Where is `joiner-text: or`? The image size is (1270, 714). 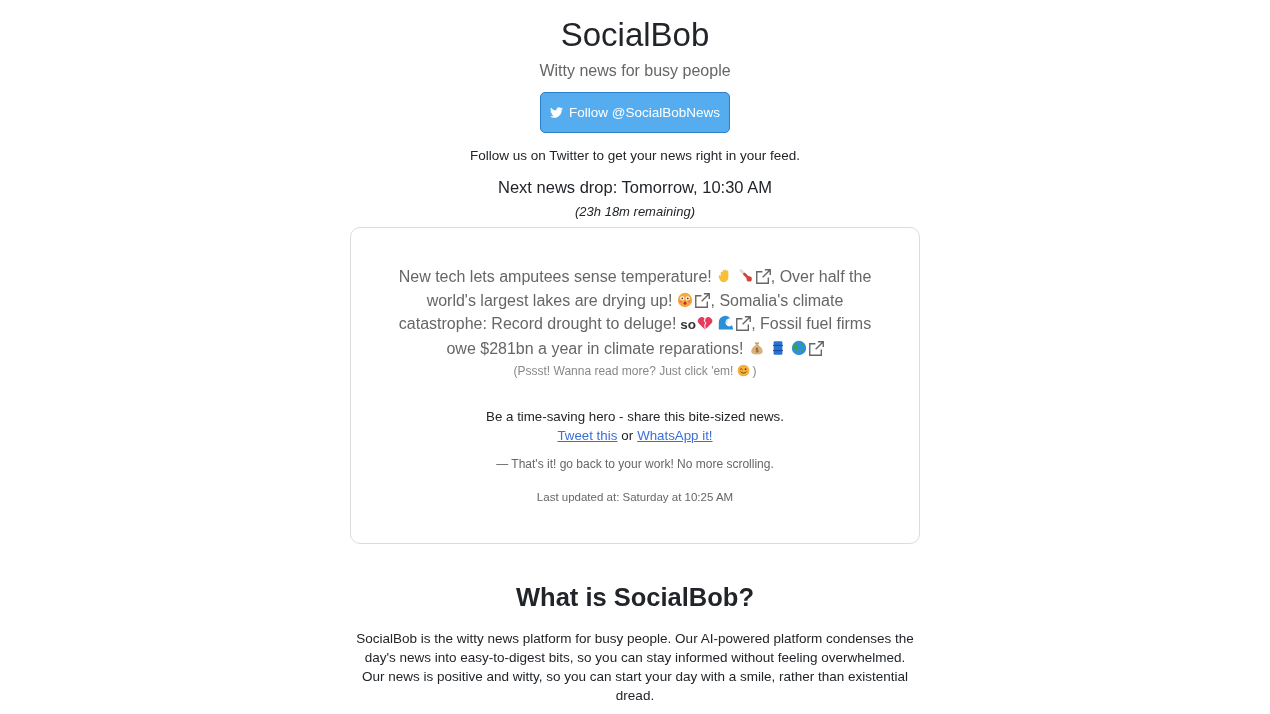
joiner-text: or is located at coordinates (627, 436).